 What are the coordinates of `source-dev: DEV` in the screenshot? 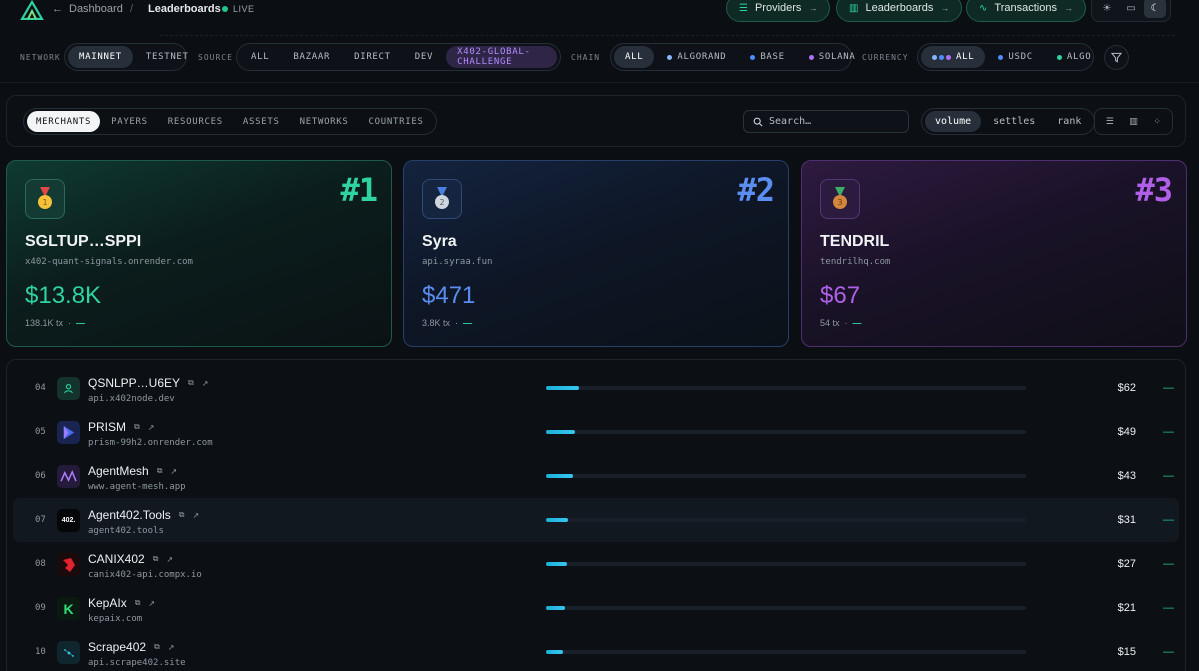 It's located at (424, 57).